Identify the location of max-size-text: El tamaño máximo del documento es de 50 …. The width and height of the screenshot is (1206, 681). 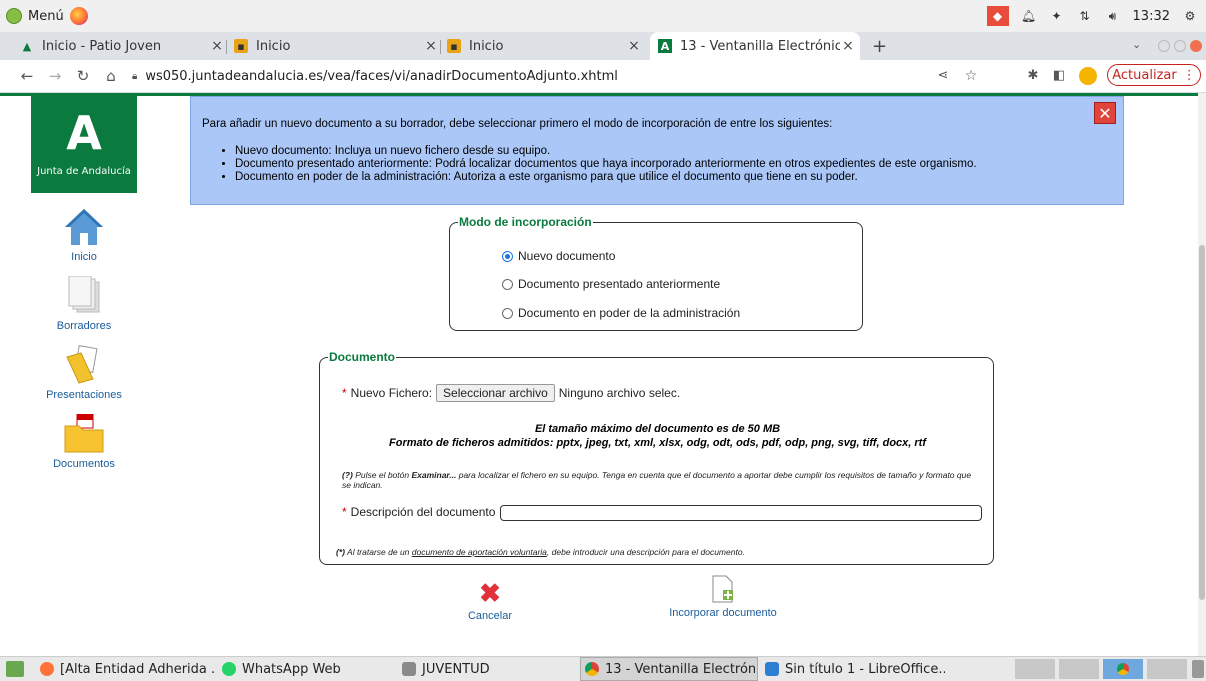
(657, 429).